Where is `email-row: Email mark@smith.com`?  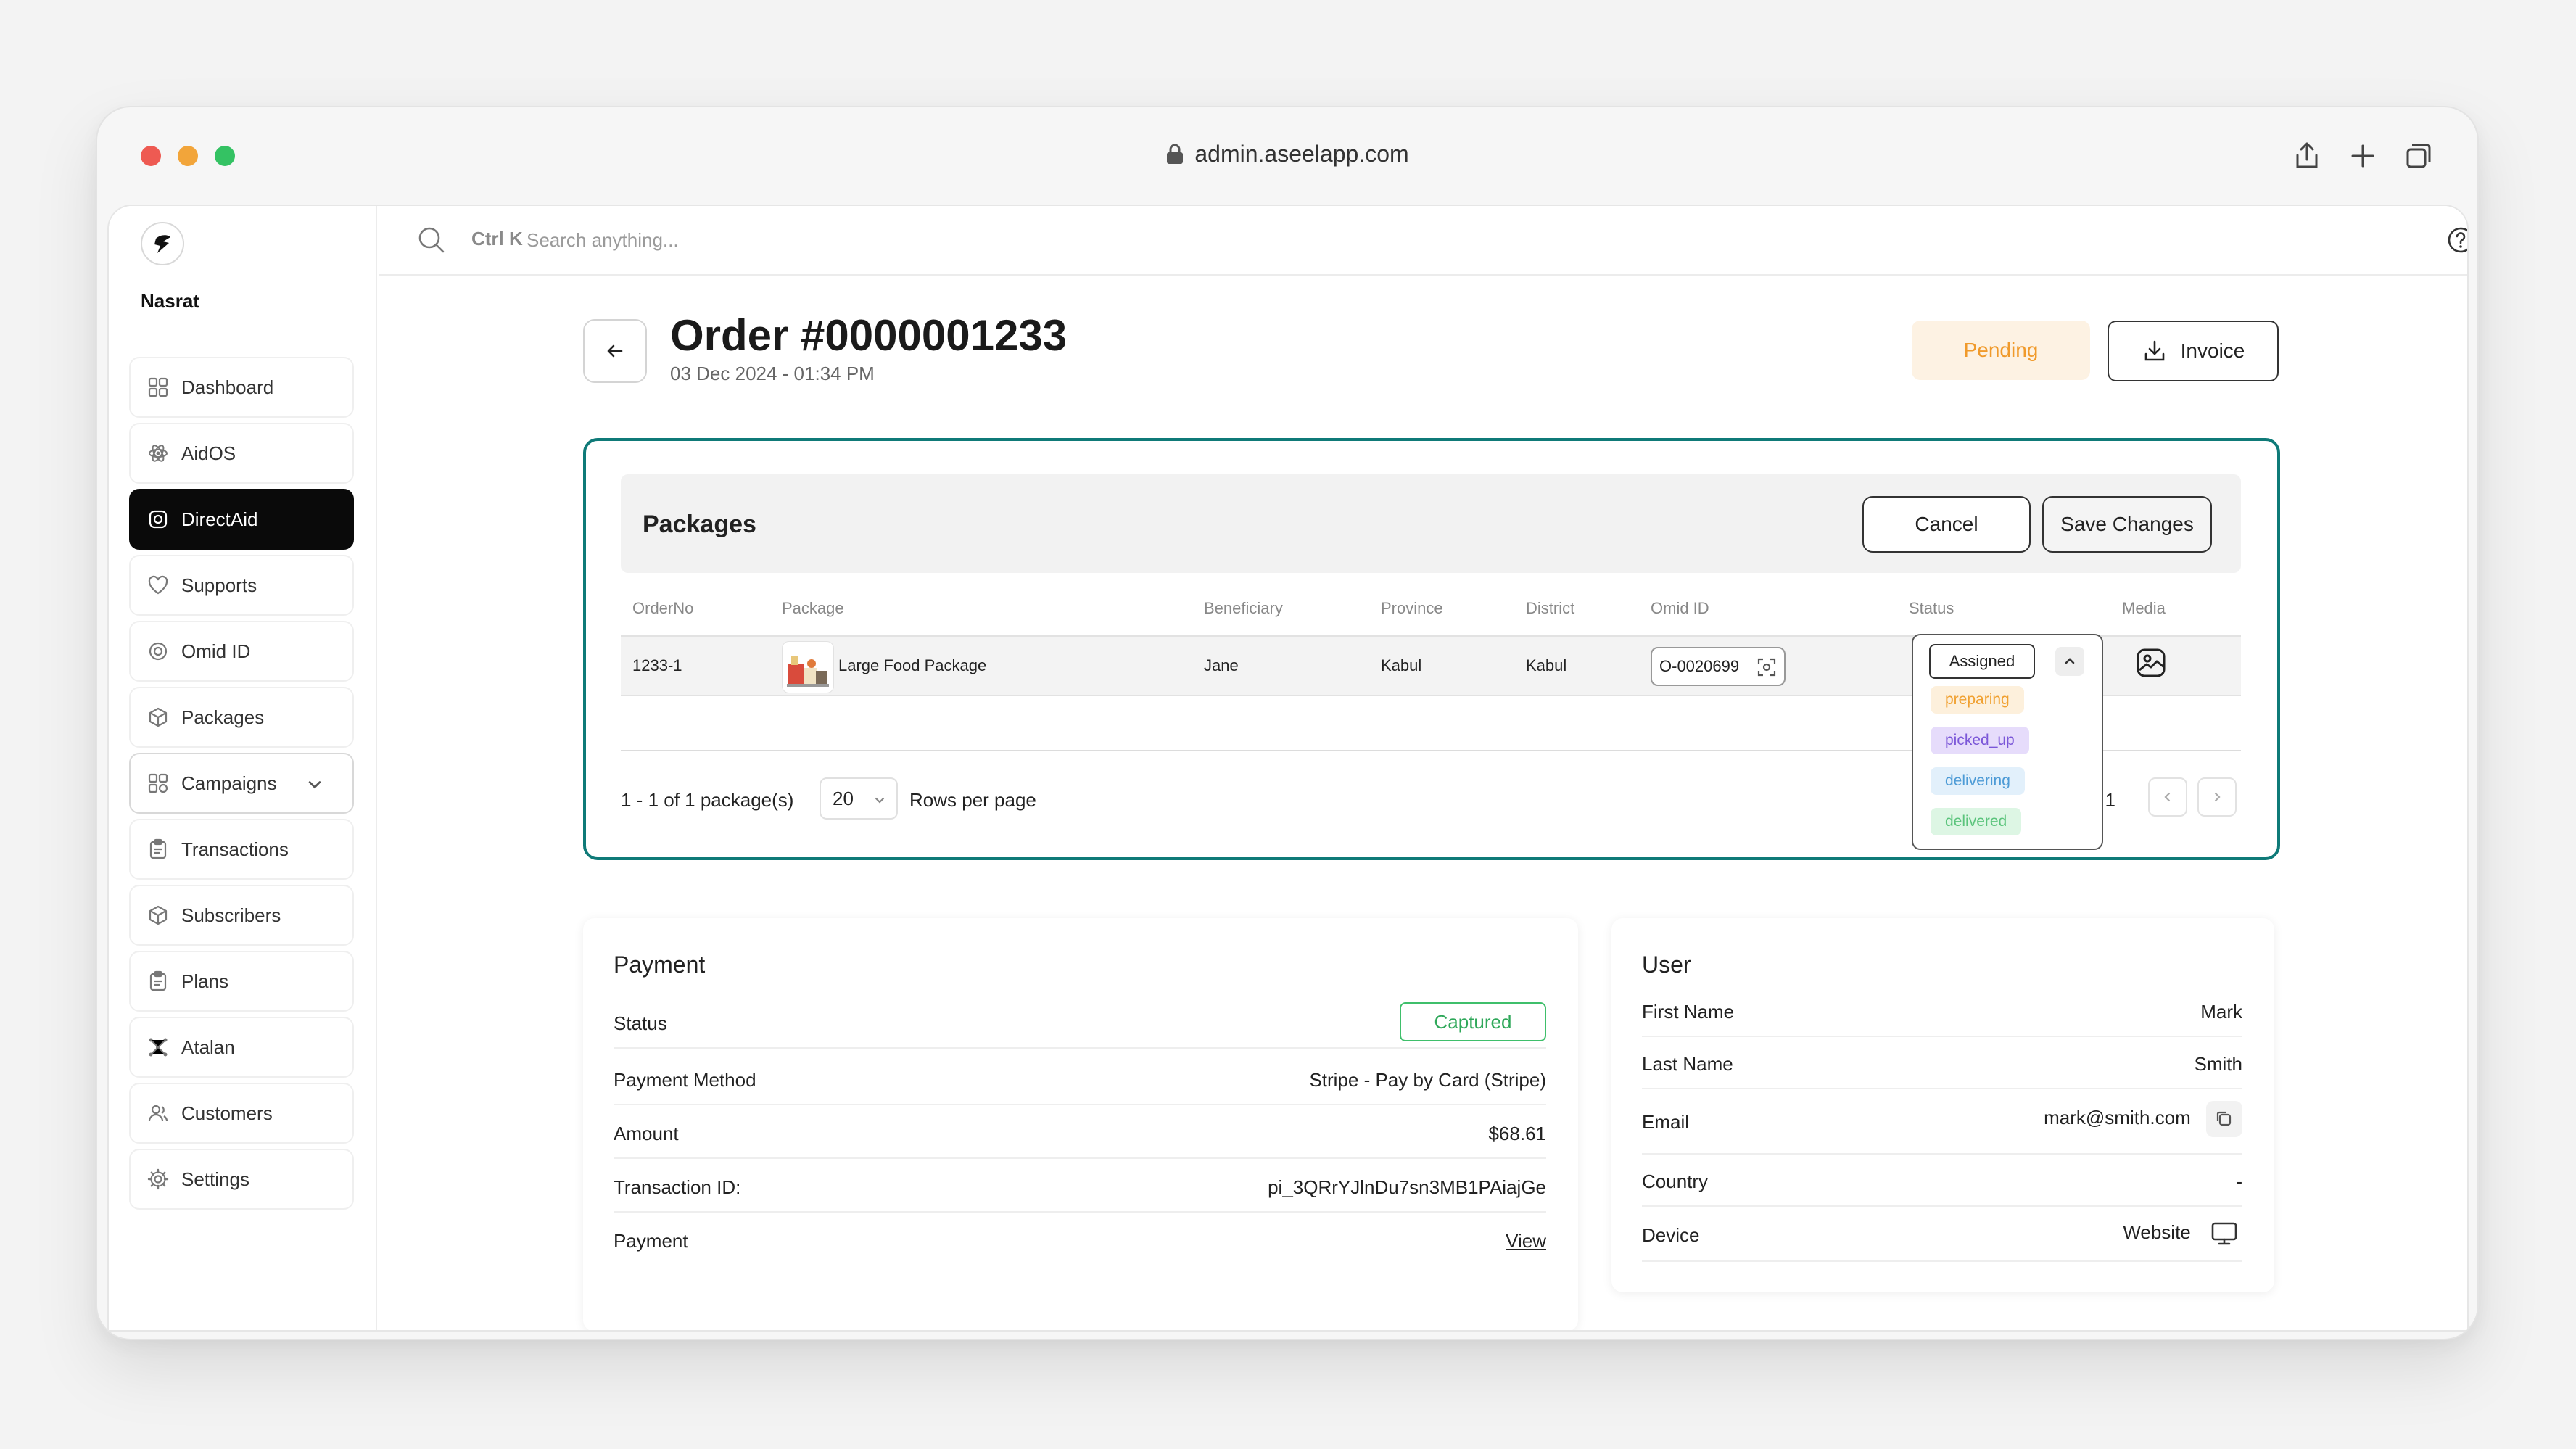 email-row: Email mark@smith.com is located at coordinates (1942, 1122).